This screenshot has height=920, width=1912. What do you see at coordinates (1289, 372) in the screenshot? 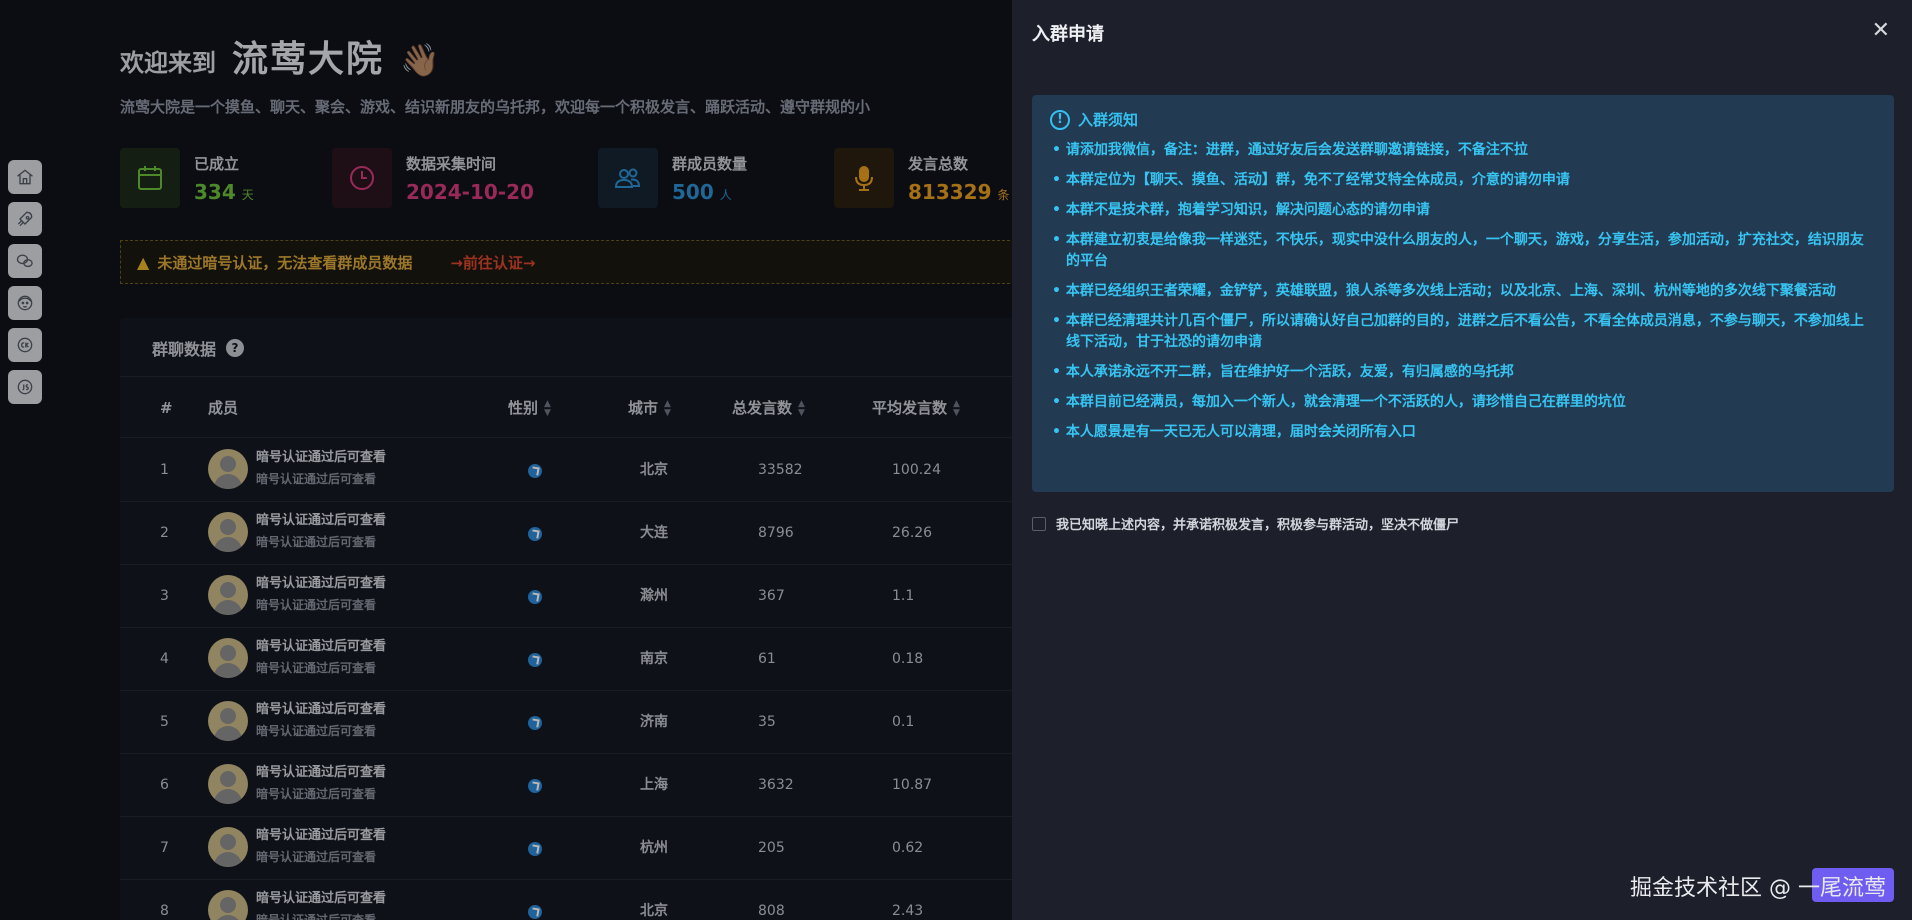
I see `rule-text: 本人承诺永远不开二群，旨在维护好一个活跃，友爱，有归属感的乌托邦` at bounding box center [1289, 372].